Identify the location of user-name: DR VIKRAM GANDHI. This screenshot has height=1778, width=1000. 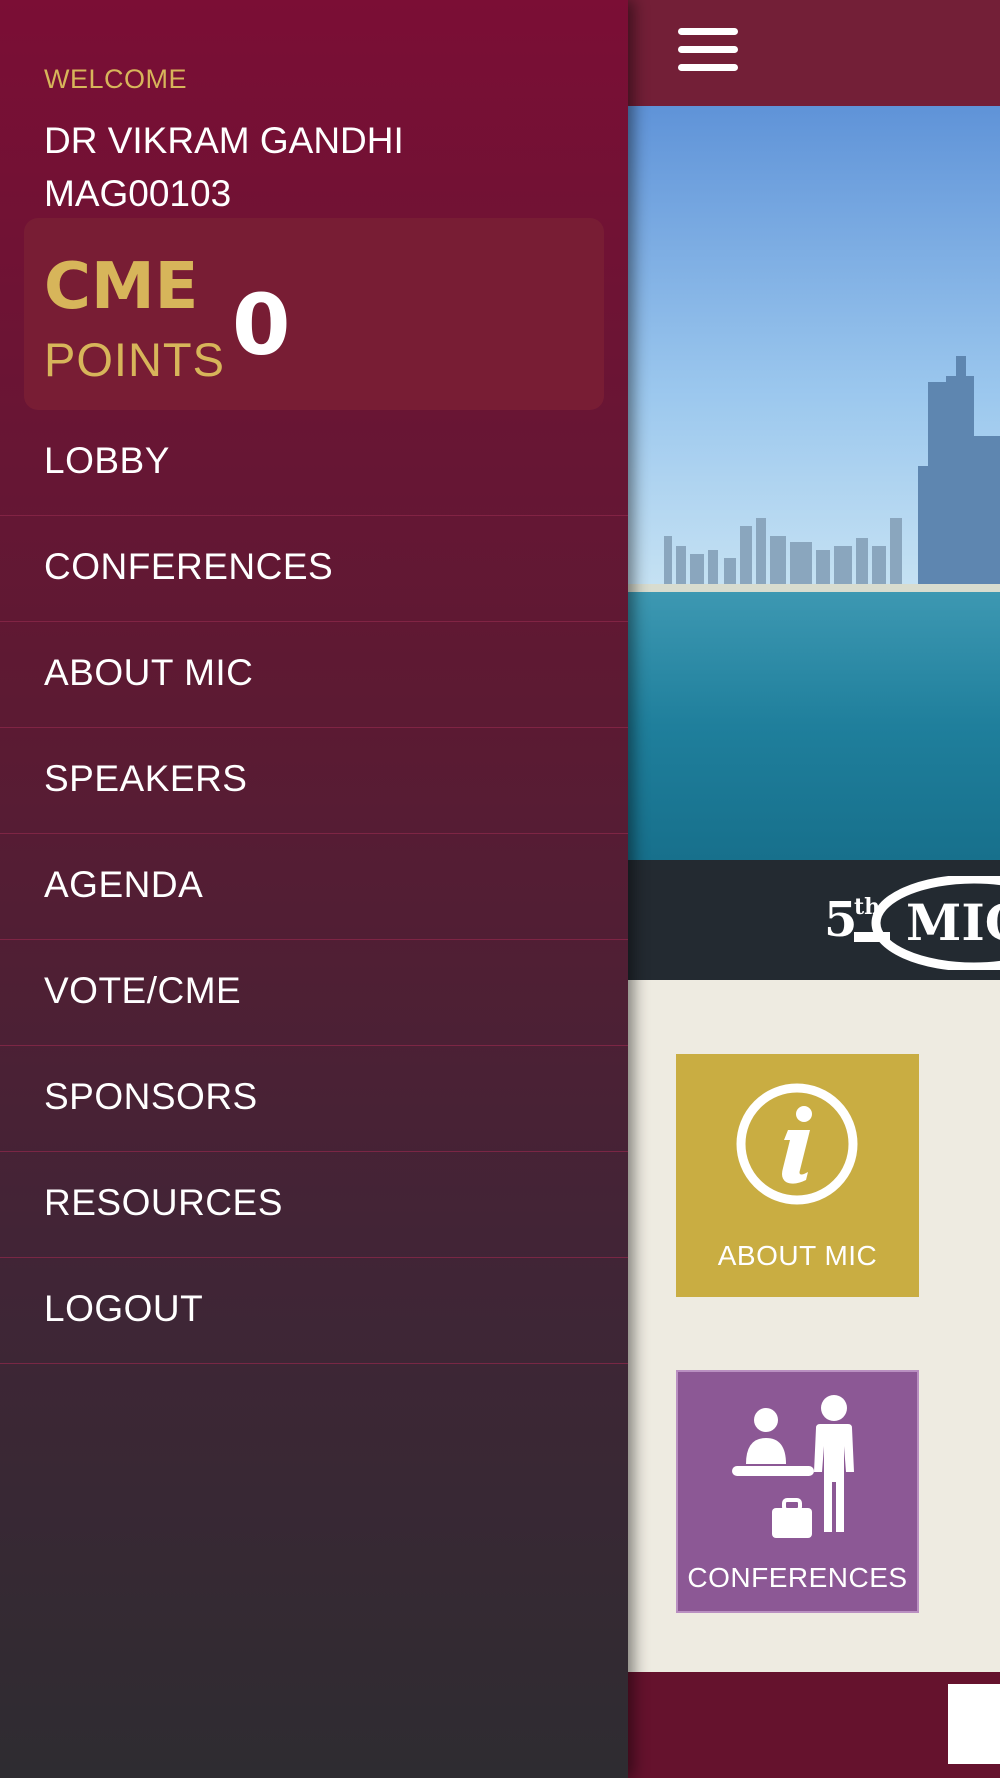
(224, 140).